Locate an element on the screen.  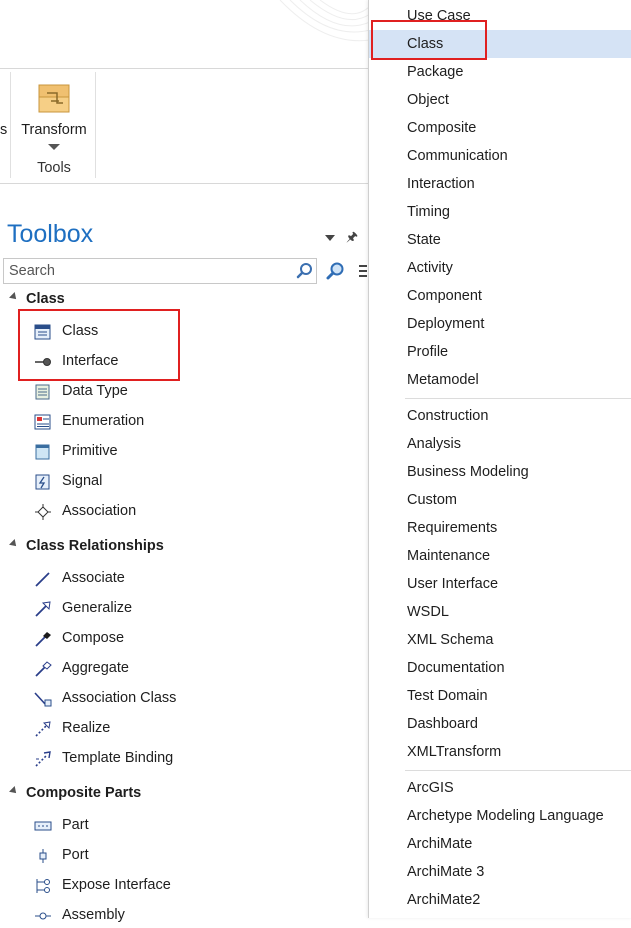
menu-item-label: Timing is located at coordinates (428, 212).